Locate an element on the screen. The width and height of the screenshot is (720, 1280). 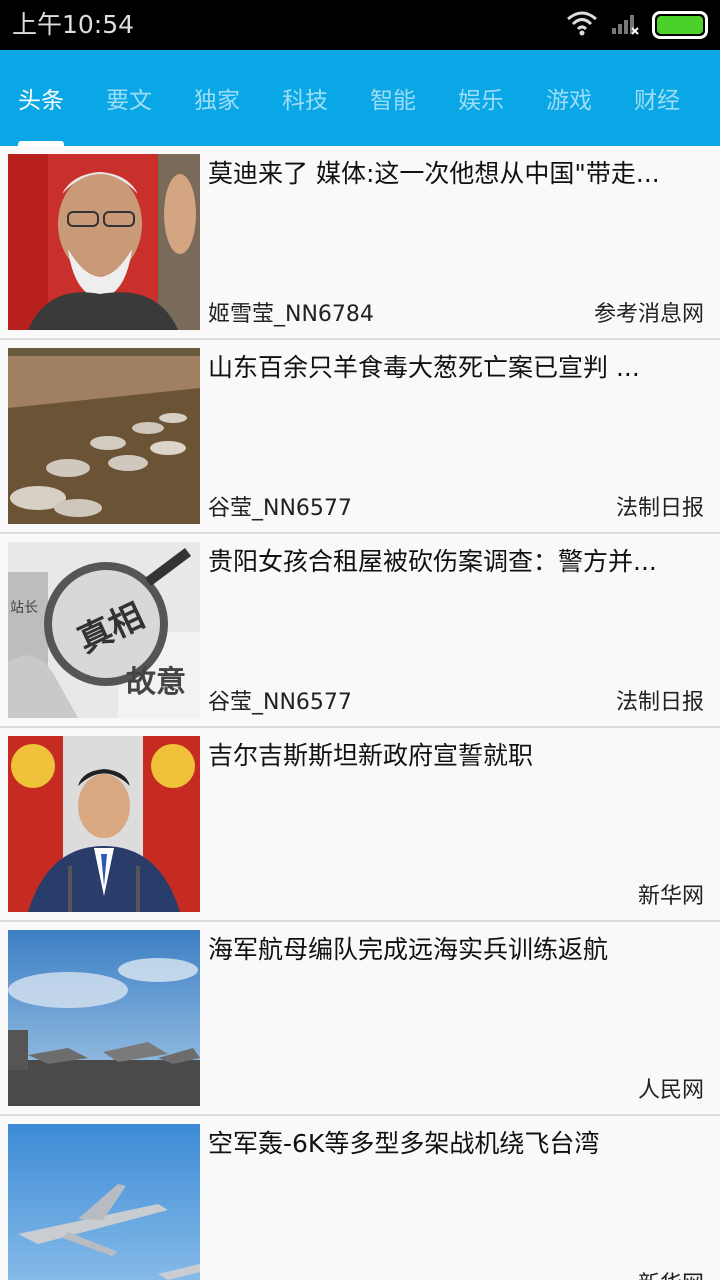
battery-icon is located at coordinates (680, 25).